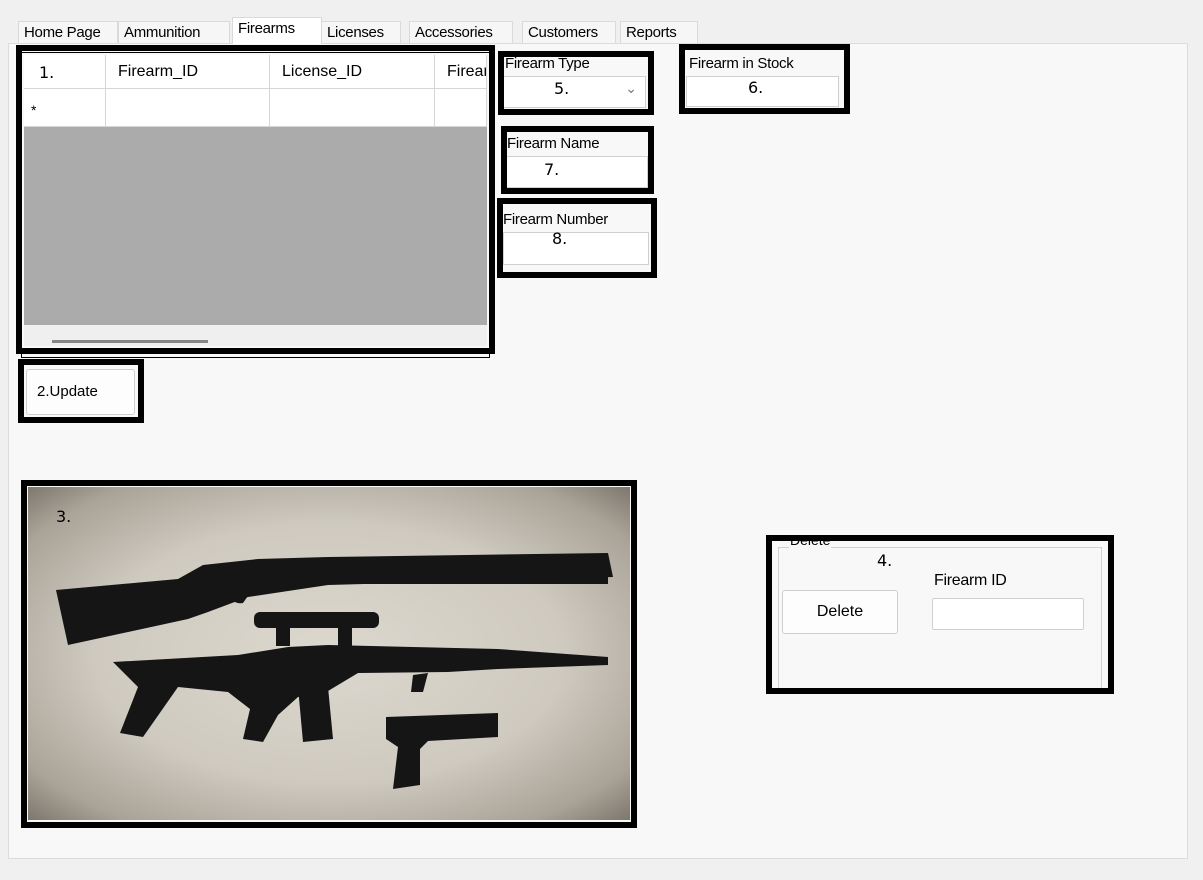 The height and width of the screenshot is (880, 1203). I want to click on tab-accessories: Accessories, so click(461, 32).